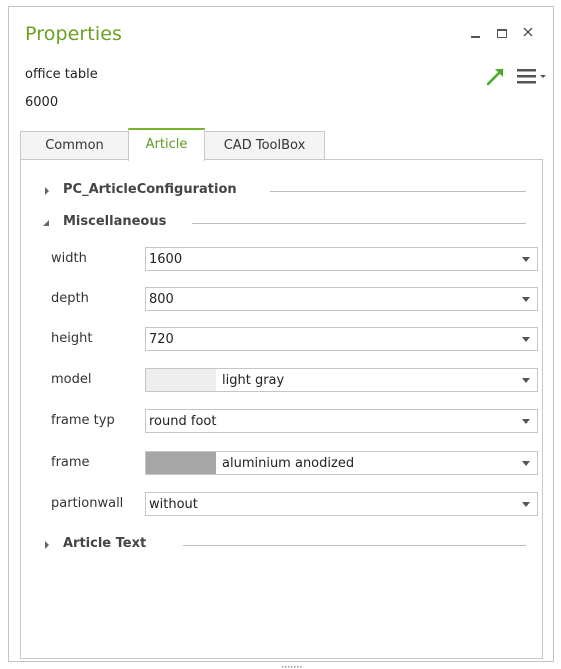  I want to click on property-row-frame-typ: frame typ round foot, so click(281, 421).